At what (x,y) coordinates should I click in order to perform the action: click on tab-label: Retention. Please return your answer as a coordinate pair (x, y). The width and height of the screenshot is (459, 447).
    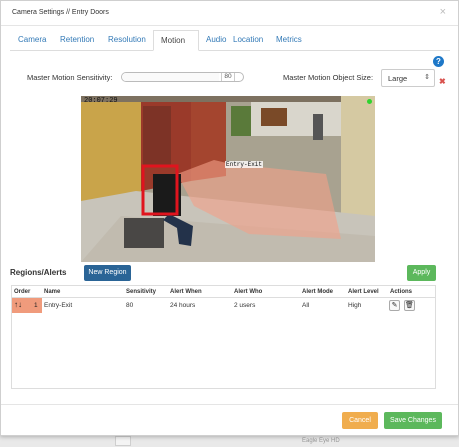
    Looking at the image, I should click on (77, 39).